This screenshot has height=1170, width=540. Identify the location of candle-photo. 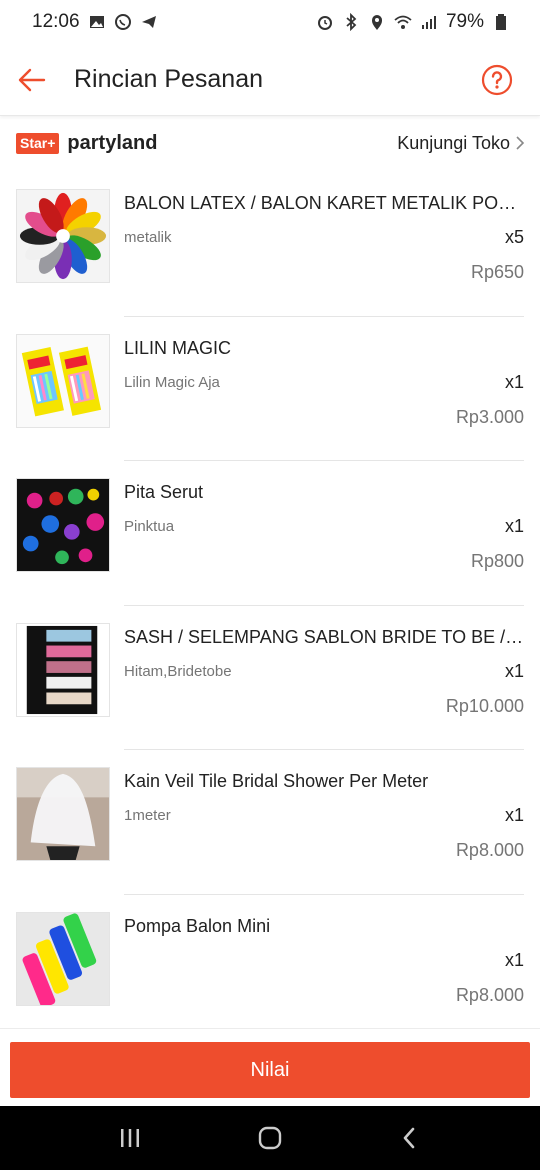
(63, 380).